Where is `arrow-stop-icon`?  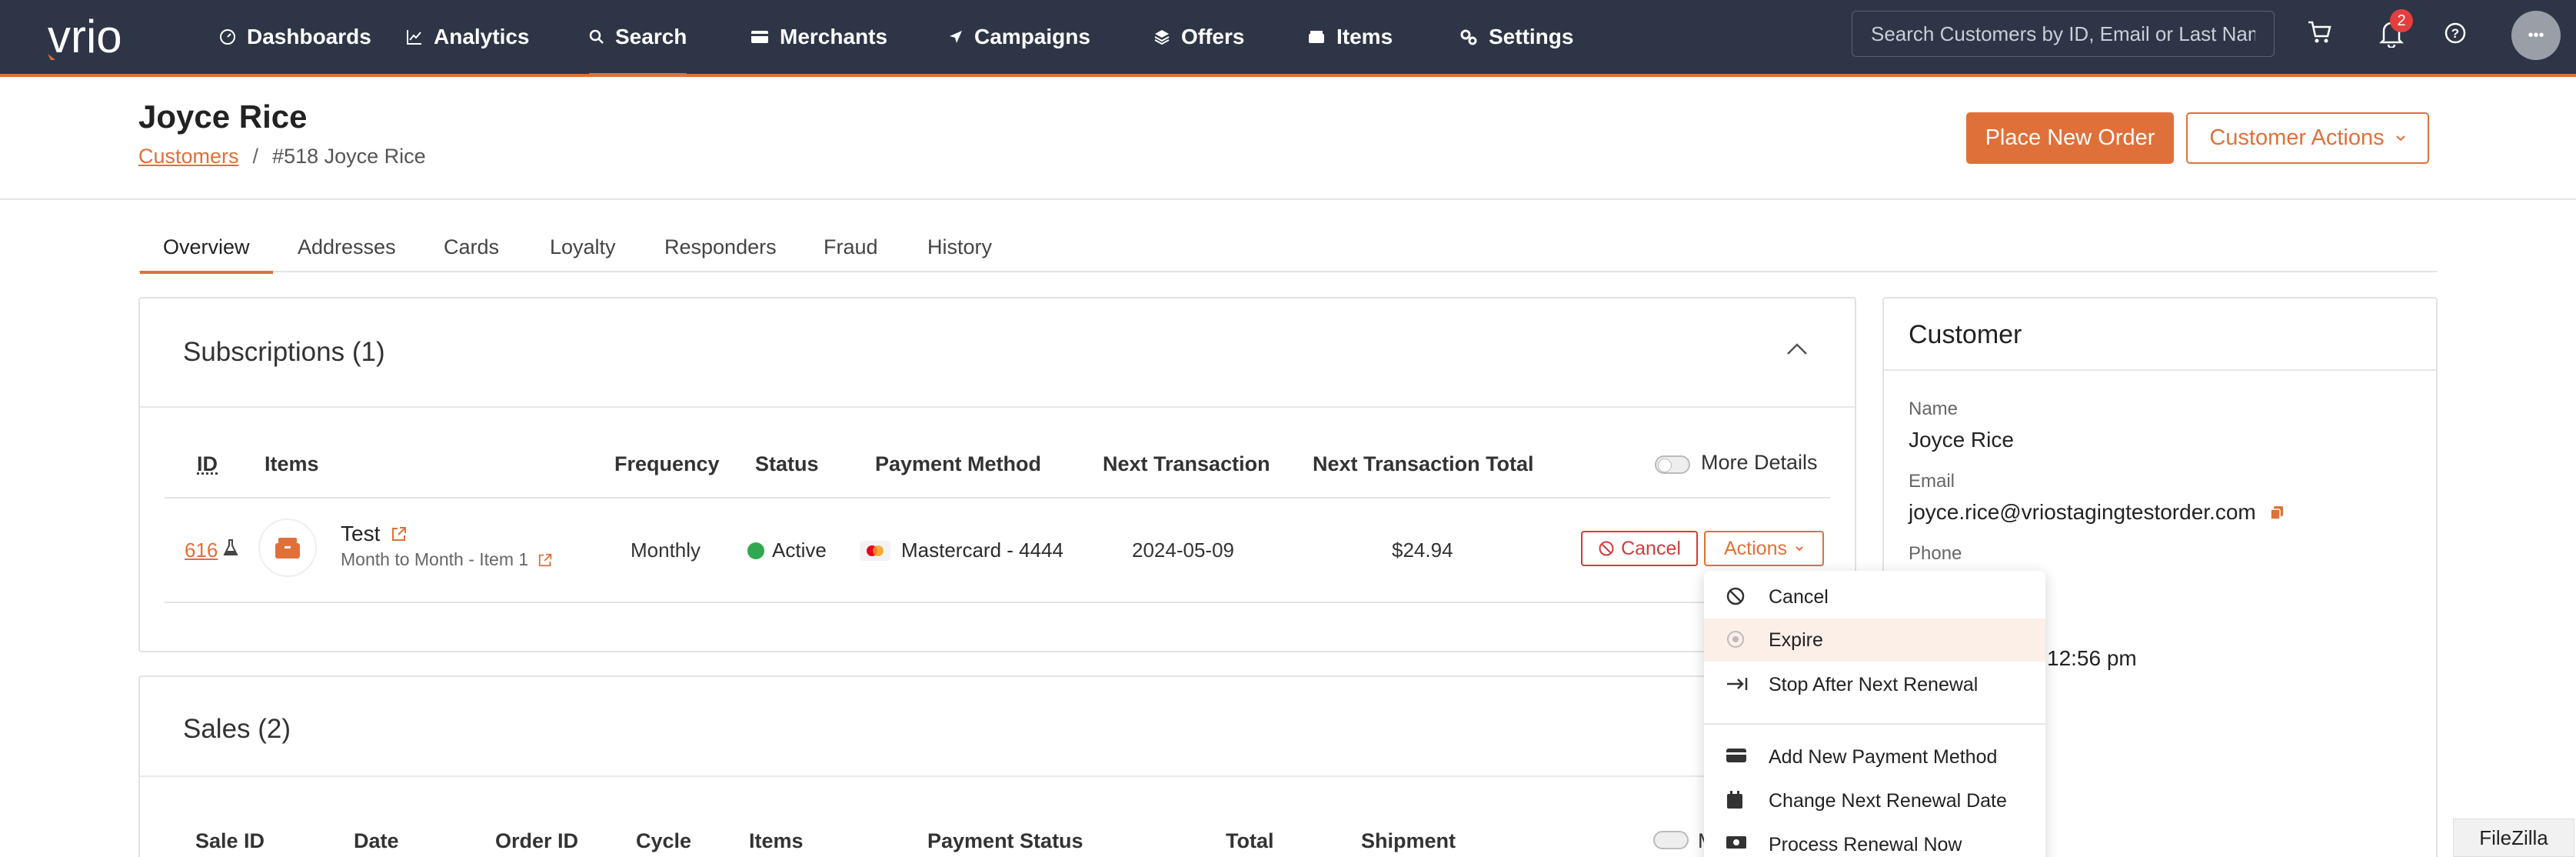 arrow-stop-icon is located at coordinates (1738, 684).